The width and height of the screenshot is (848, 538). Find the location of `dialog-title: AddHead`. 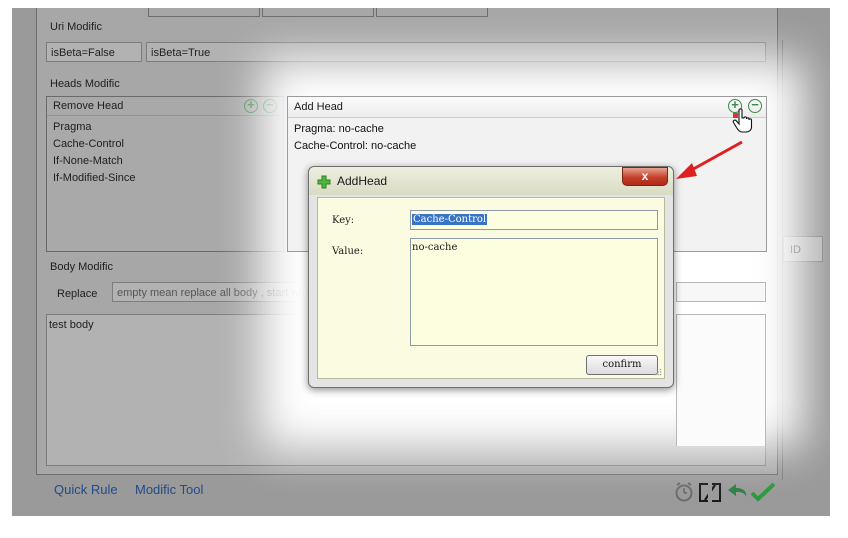

dialog-title: AddHead is located at coordinates (362, 181).